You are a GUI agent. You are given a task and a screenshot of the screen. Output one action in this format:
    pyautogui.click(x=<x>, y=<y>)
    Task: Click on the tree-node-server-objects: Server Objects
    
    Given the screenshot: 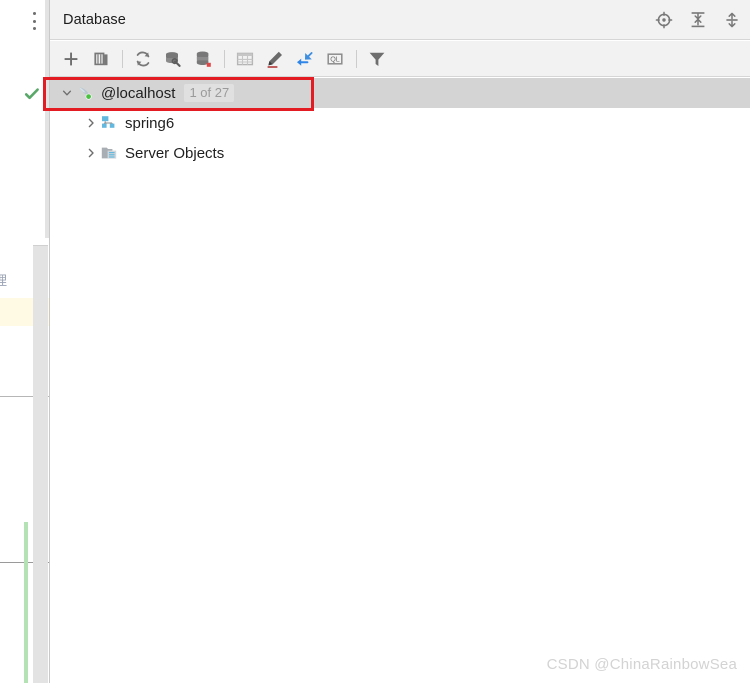 What is the action you would take?
    pyautogui.click(x=400, y=153)
    